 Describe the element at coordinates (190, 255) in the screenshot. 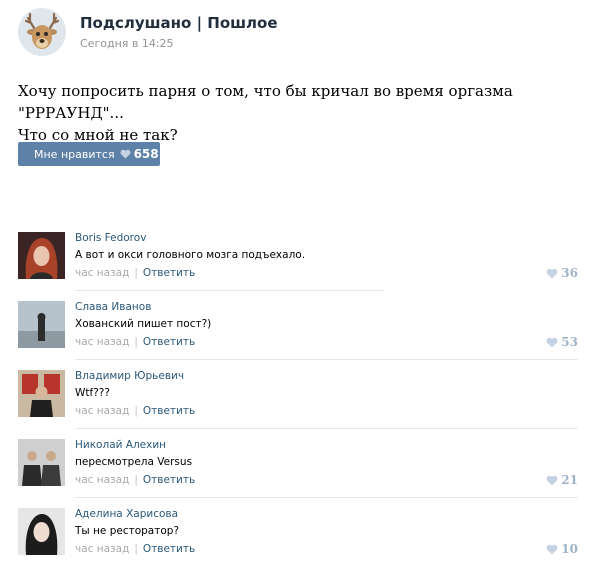

I see `comment-text: А вот и окси головного мозга подъехало.` at that location.